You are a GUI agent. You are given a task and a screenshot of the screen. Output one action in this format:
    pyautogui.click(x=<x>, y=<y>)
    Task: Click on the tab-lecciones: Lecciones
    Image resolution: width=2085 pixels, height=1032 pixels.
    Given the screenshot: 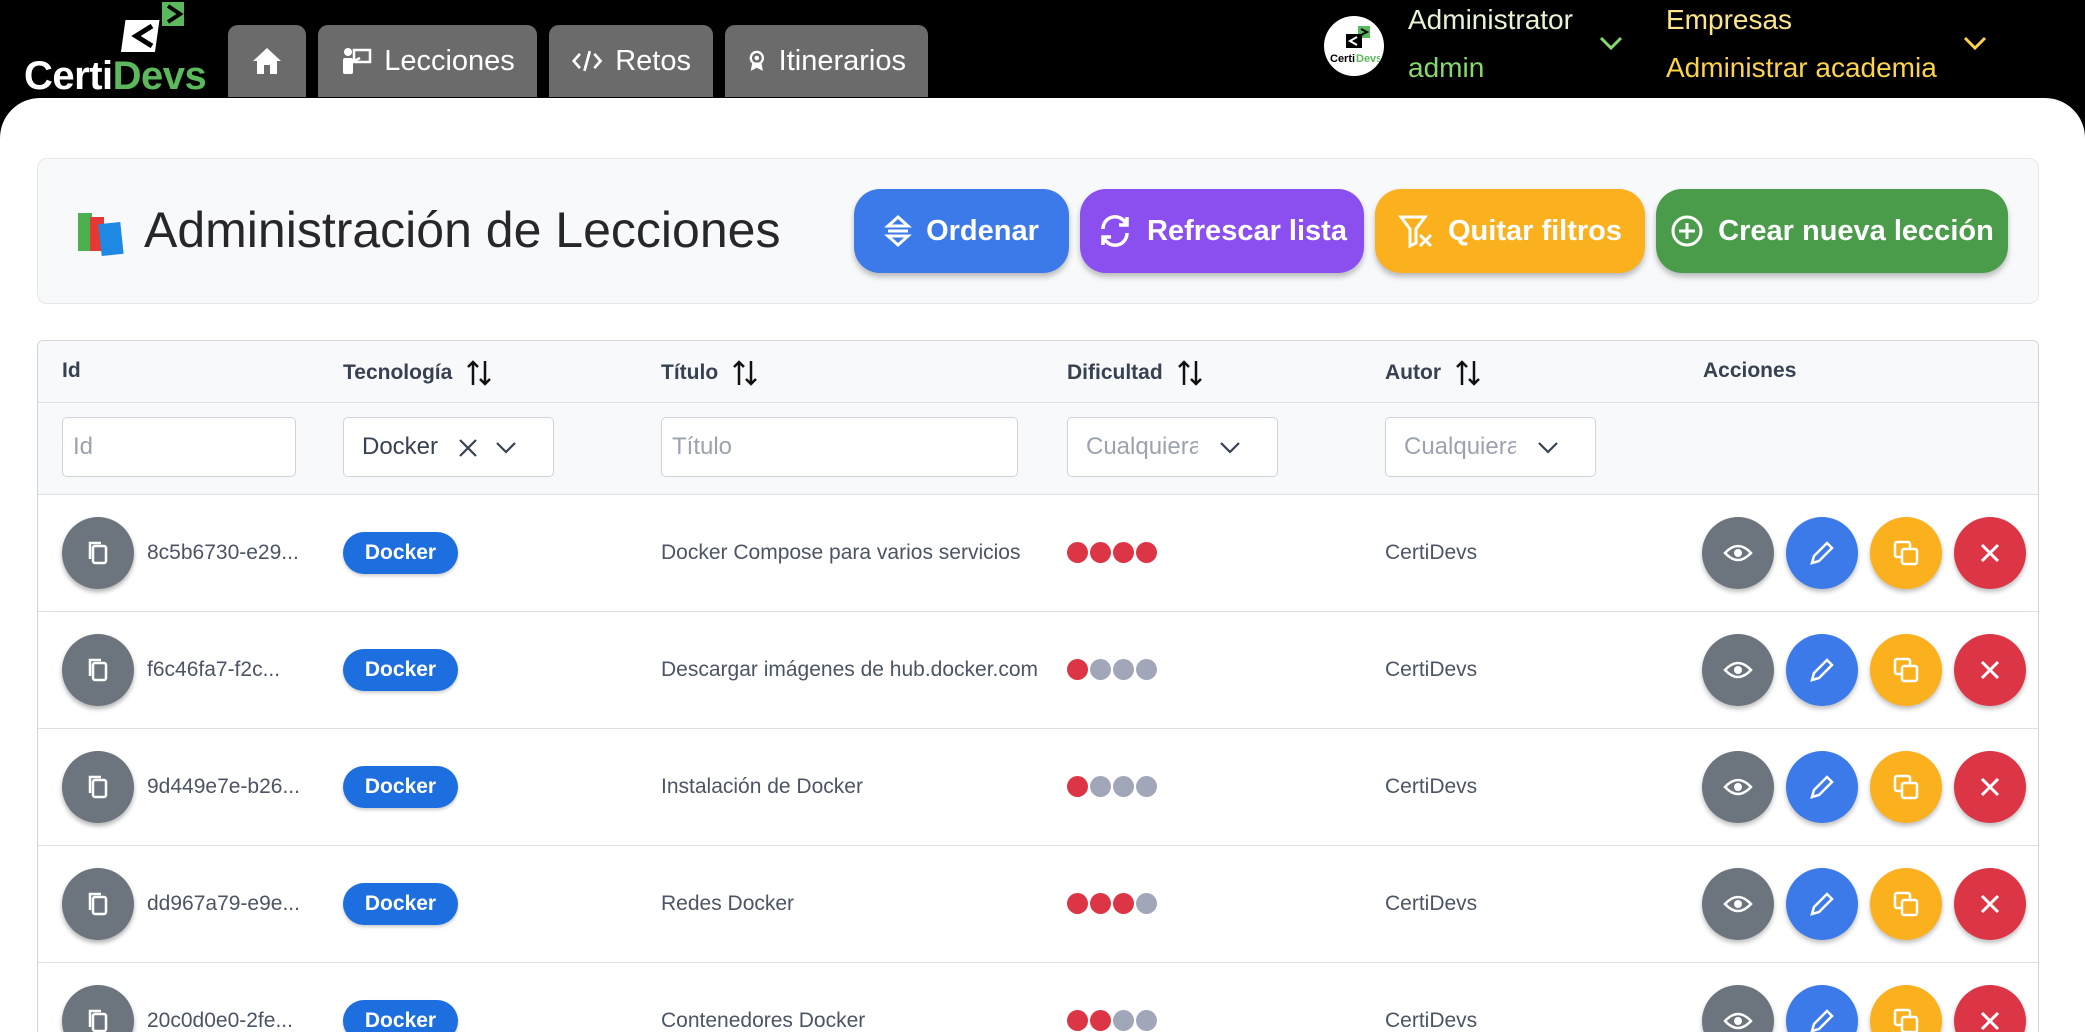 What is the action you would take?
    pyautogui.click(x=427, y=61)
    